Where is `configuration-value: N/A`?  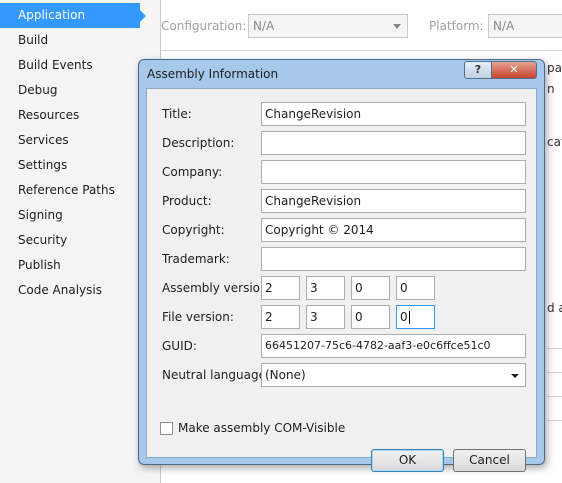 configuration-value: N/A is located at coordinates (264, 26).